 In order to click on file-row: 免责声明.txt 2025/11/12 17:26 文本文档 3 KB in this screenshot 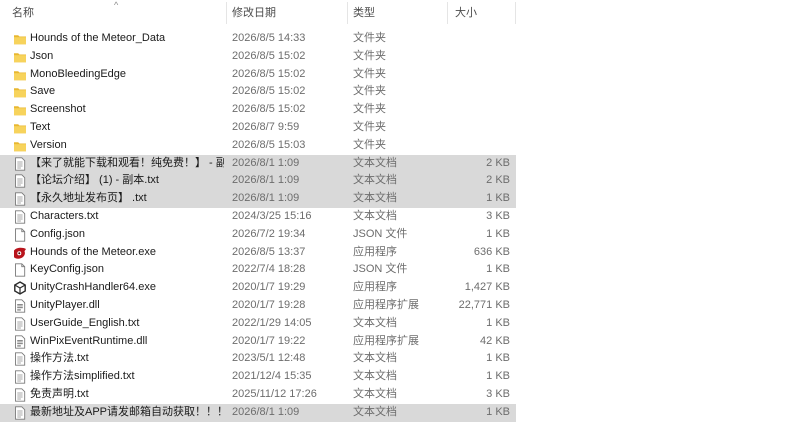, I will do `click(258, 395)`.